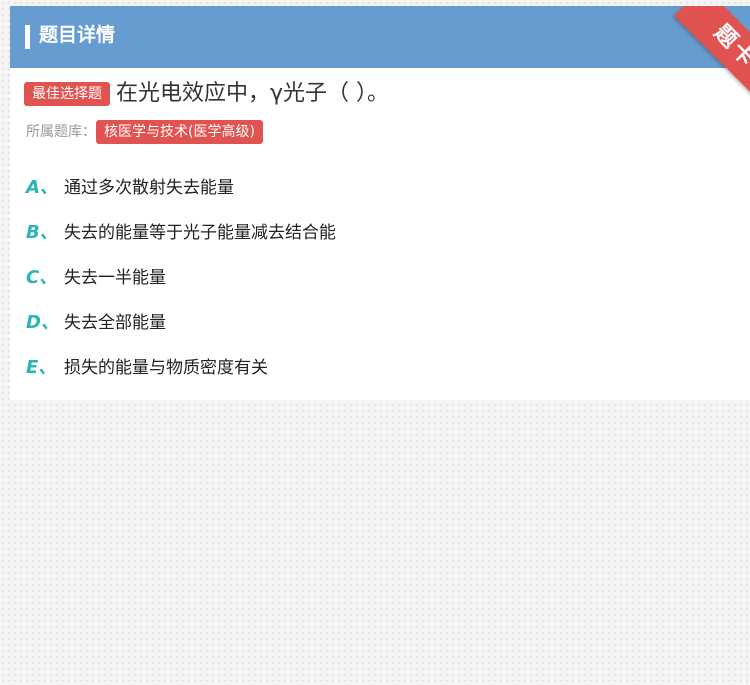 The image size is (750, 685). What do you see at coordinates (42, 277) in the screenshot?
I see `option-letter: C、` at bounding box center [42, 277].